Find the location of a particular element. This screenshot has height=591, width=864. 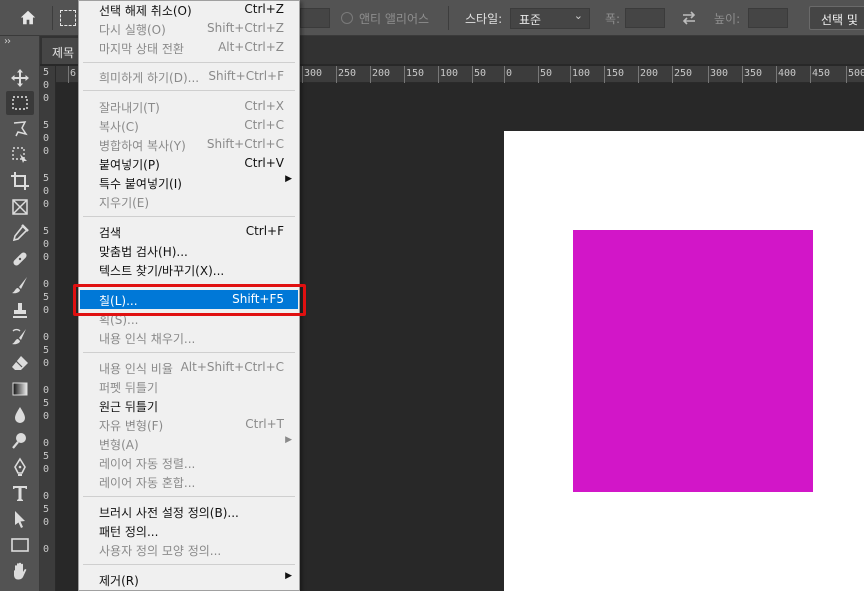

ruler-label: 250 is located at coordinates (347, 73).